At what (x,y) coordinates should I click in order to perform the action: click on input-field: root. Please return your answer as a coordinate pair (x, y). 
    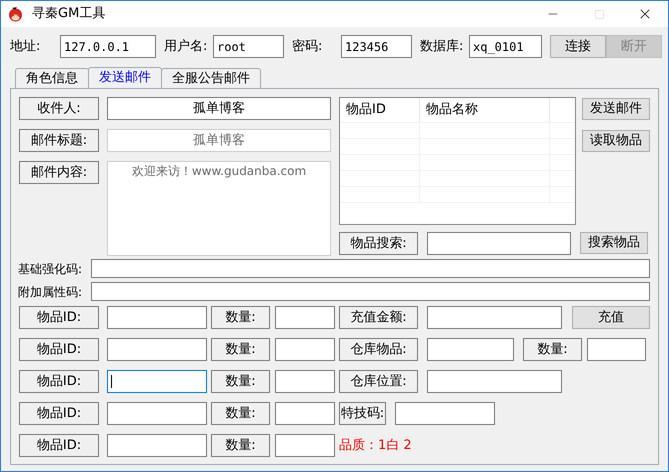
    Looking at the image, I should click on (248, 46).